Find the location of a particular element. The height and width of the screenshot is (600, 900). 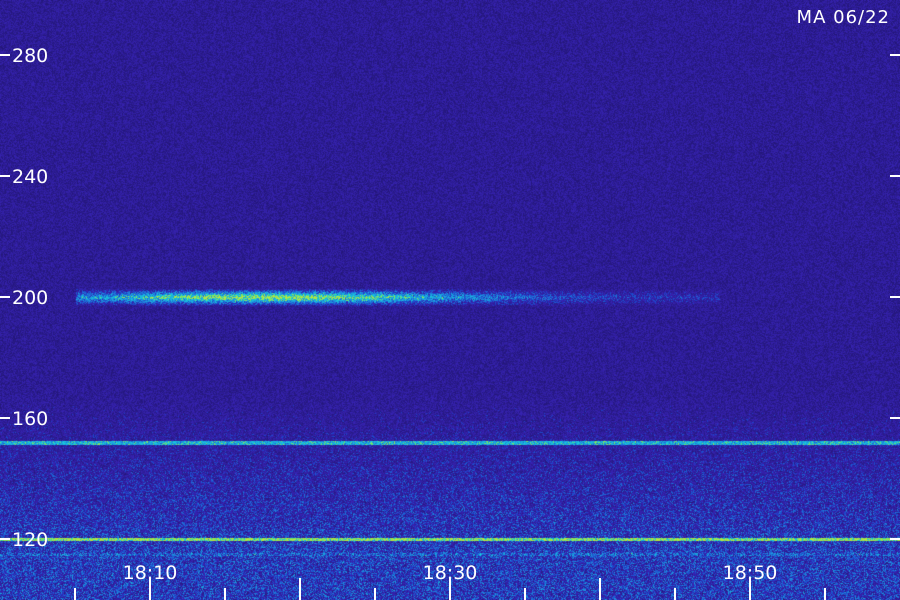

y-tick-label: 120 is located at coordinates (30, 540).